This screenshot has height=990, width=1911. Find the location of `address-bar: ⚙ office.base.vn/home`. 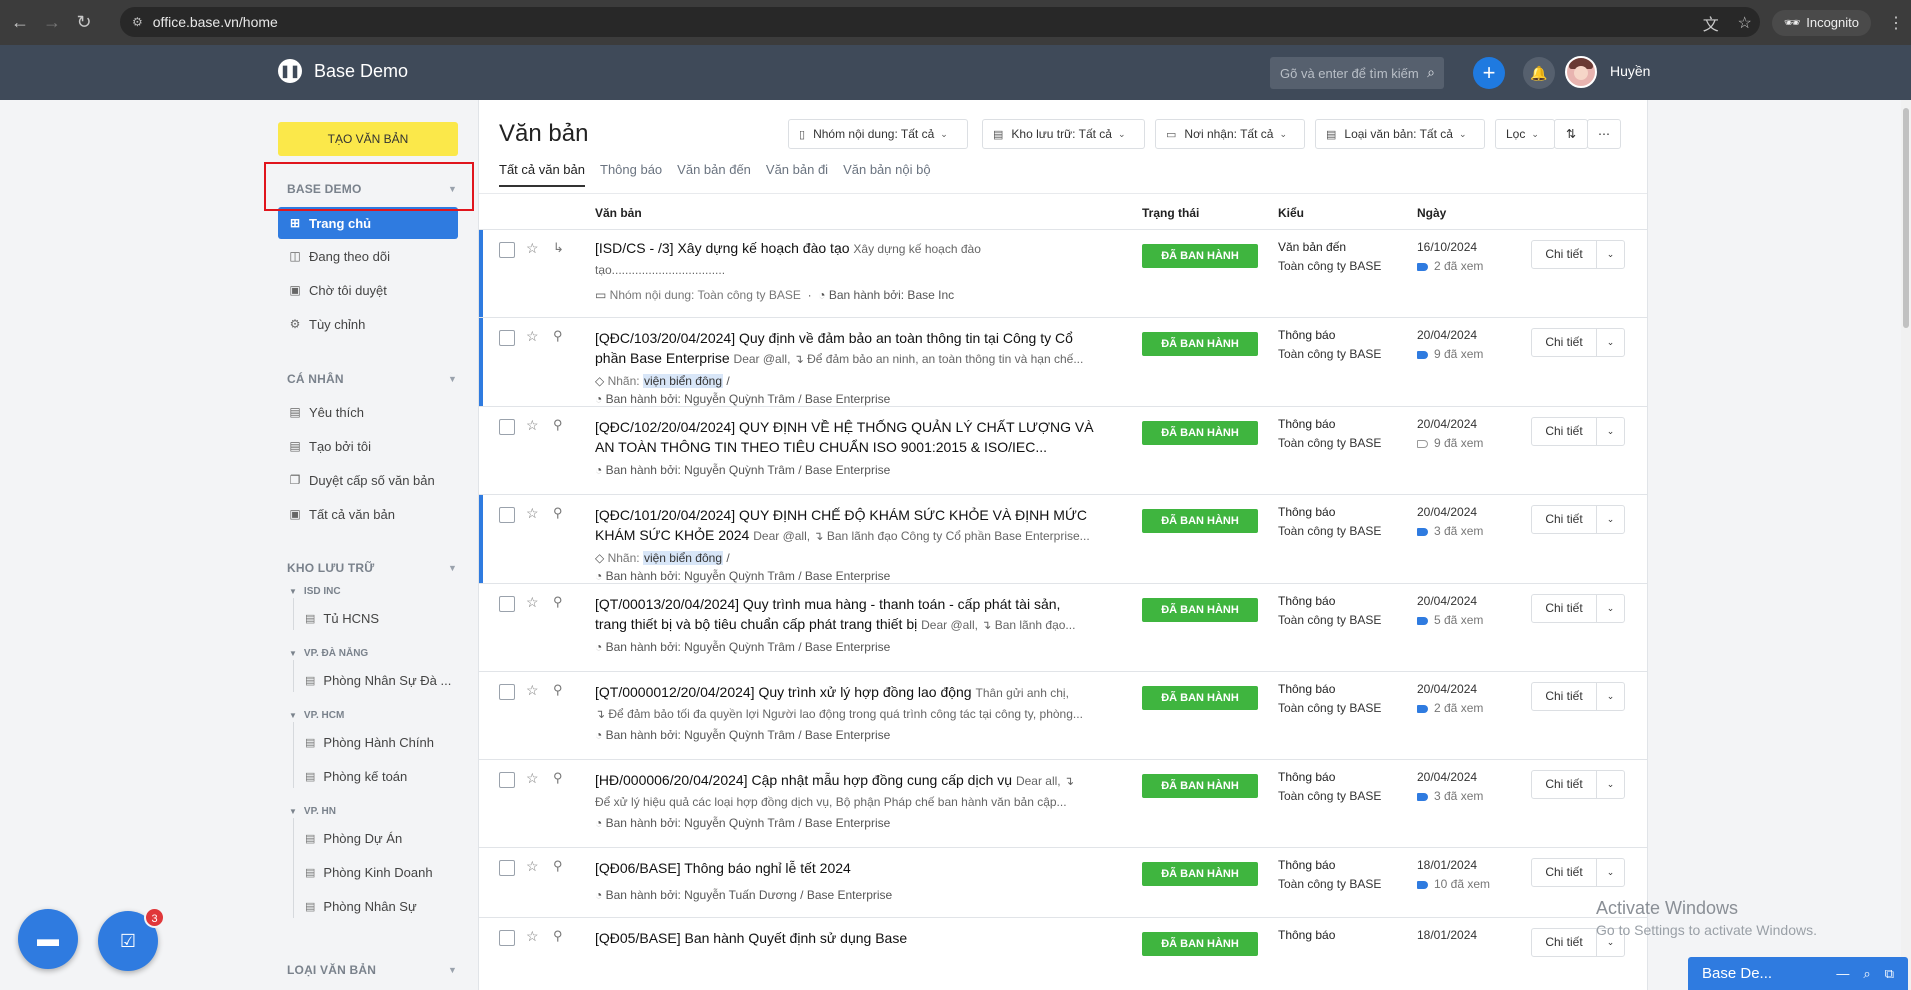

address-bar: ⚙ office.base.vn/home is located at coordinates (940, 22).